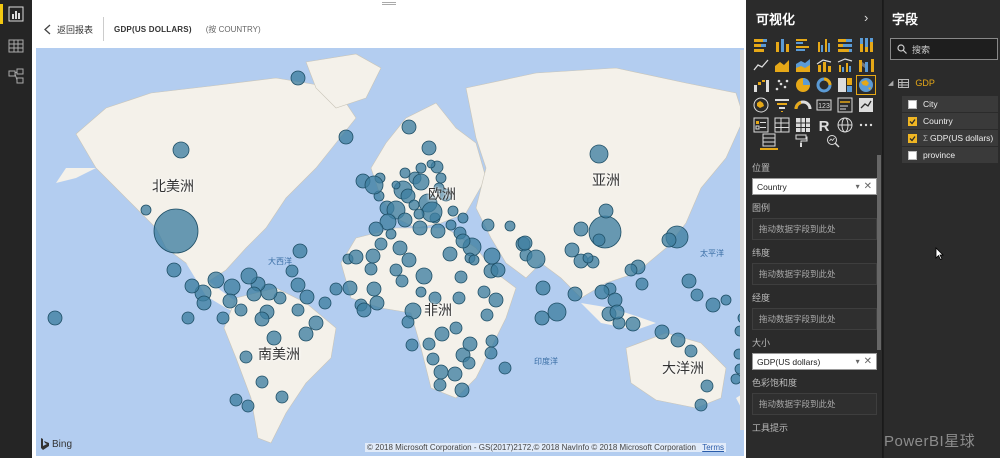  Describe the element at coordinates (866, 125) in the screenshot. I see `more-icon` at that location.